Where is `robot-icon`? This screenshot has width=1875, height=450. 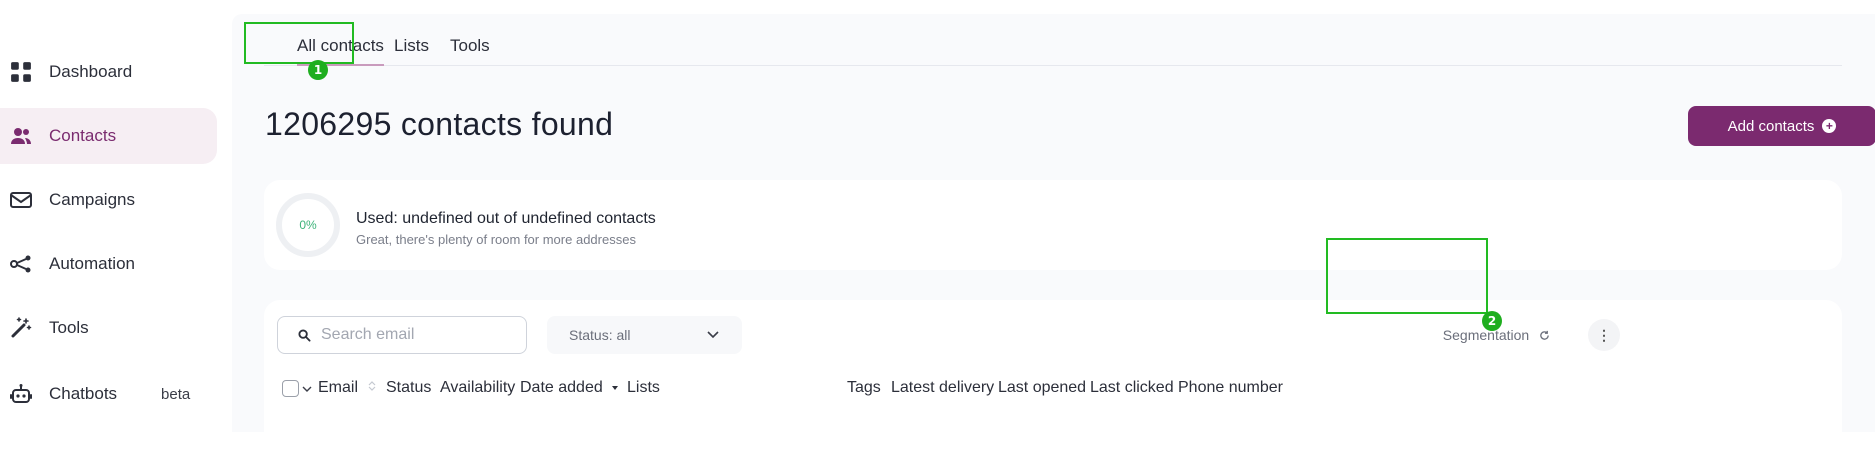 robot-icon is located at coordinates (21, 394).